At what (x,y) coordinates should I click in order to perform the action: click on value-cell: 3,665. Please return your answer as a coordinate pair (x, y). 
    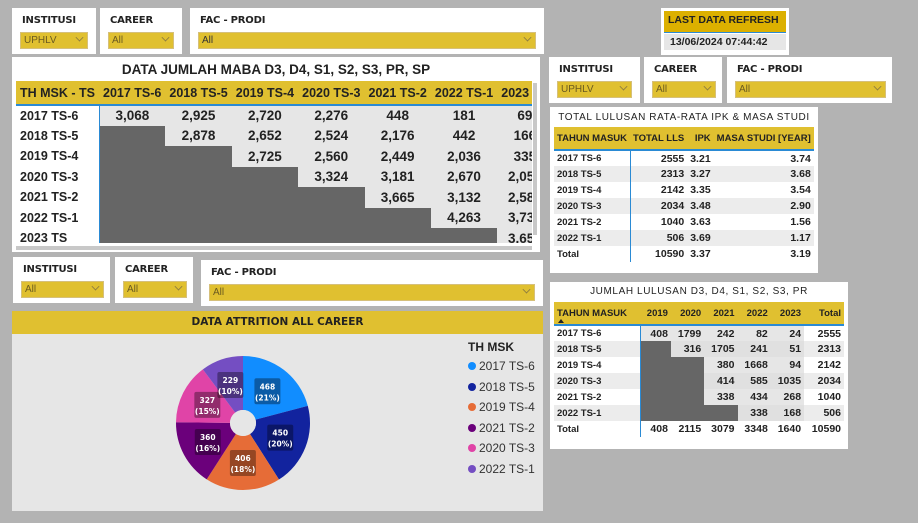
    Looking at the image, I should click on (397, 197).